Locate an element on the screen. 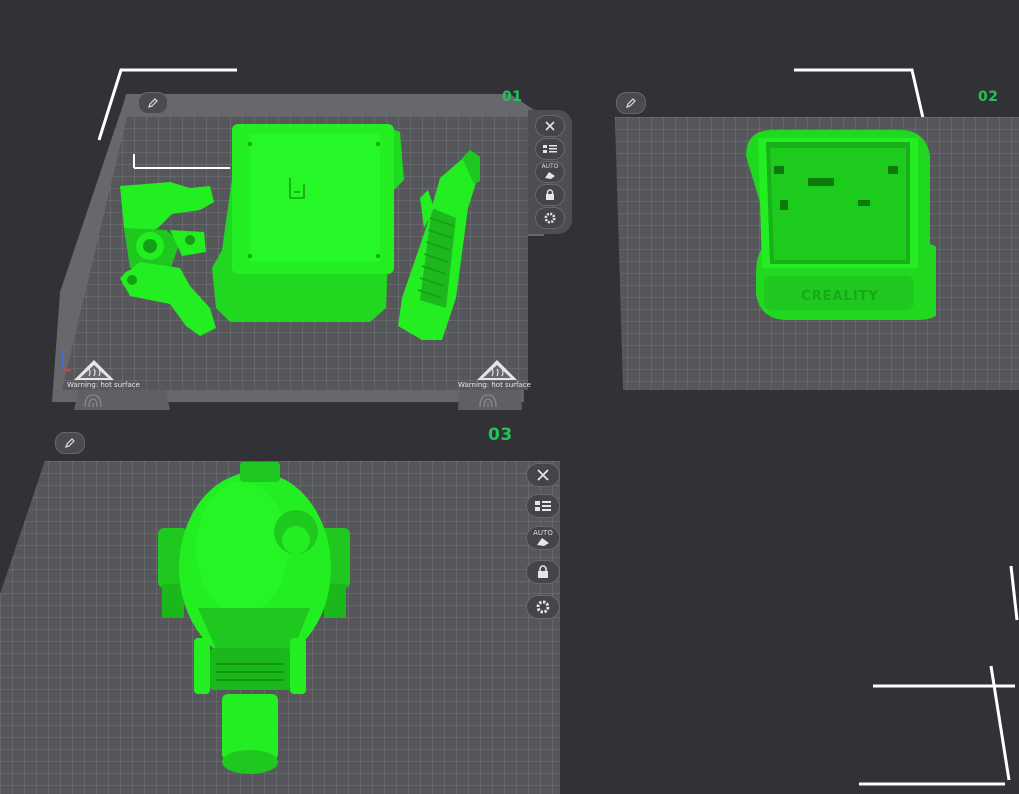  plate-01-settings-button is located at coordinates (550, 218).